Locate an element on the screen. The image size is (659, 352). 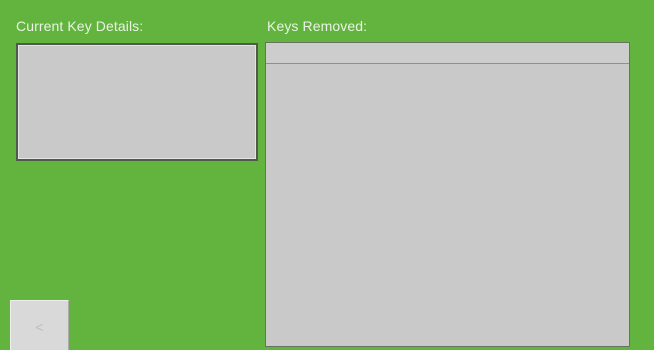
keys-removed-label: Keys Removed: is located at coordinates (317, 26).